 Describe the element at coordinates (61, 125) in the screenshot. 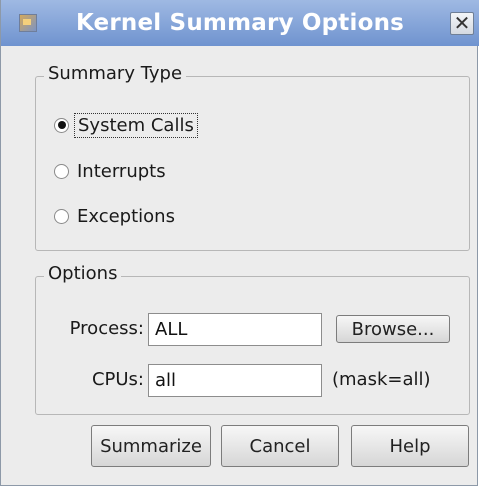

I see `radio-button-system-calls` at that location.